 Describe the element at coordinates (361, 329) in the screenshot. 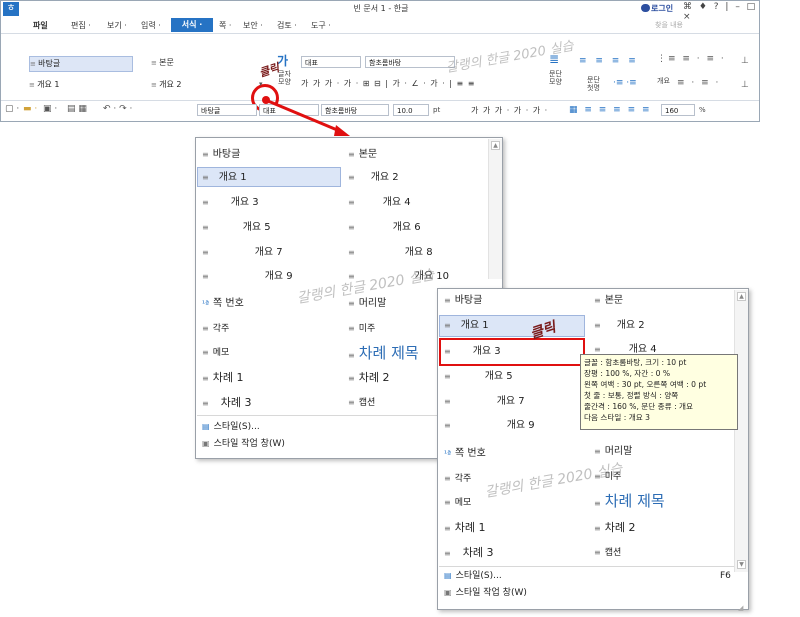

I see `style-item-endnote: ≡ 미주` at that location.